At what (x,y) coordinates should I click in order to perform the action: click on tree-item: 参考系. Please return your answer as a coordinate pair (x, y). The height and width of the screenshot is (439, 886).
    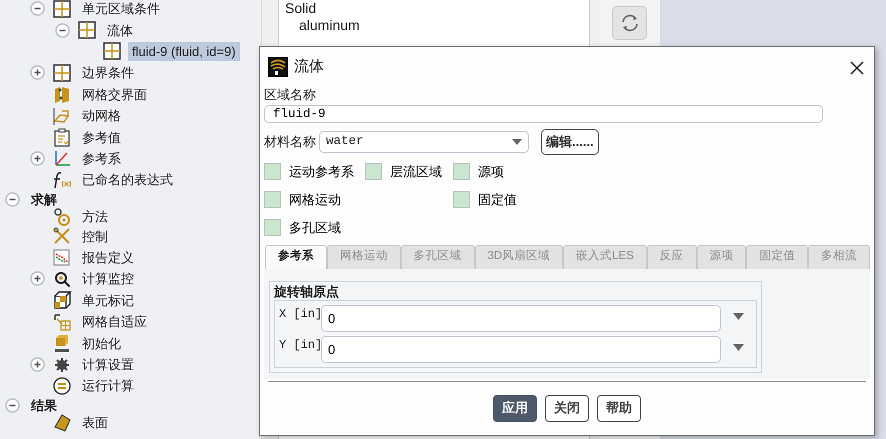
    Looking at the image, I should click on (101, 158).